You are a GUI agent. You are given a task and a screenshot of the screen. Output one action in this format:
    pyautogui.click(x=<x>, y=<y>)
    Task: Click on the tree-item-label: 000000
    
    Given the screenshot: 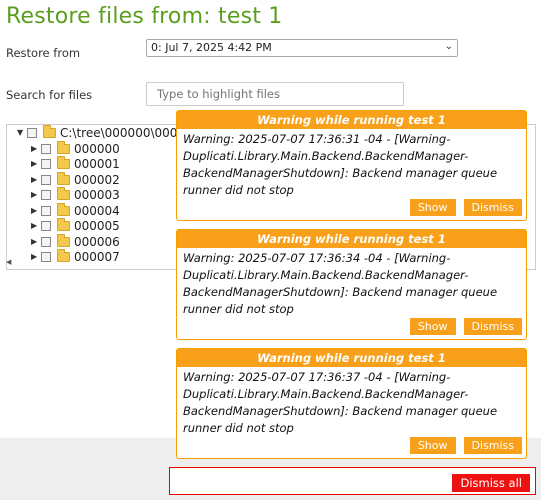 What is the action you would take?
    pyautogui.click(x=97, y=148)
    